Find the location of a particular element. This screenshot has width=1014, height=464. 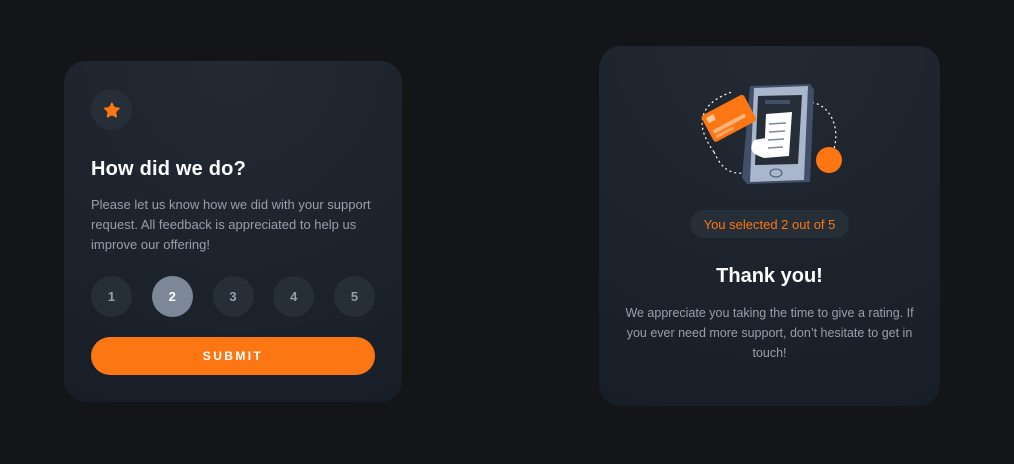

selected-rating-badge: You selected 2 out of 5 is located at coordinates (769, 224).